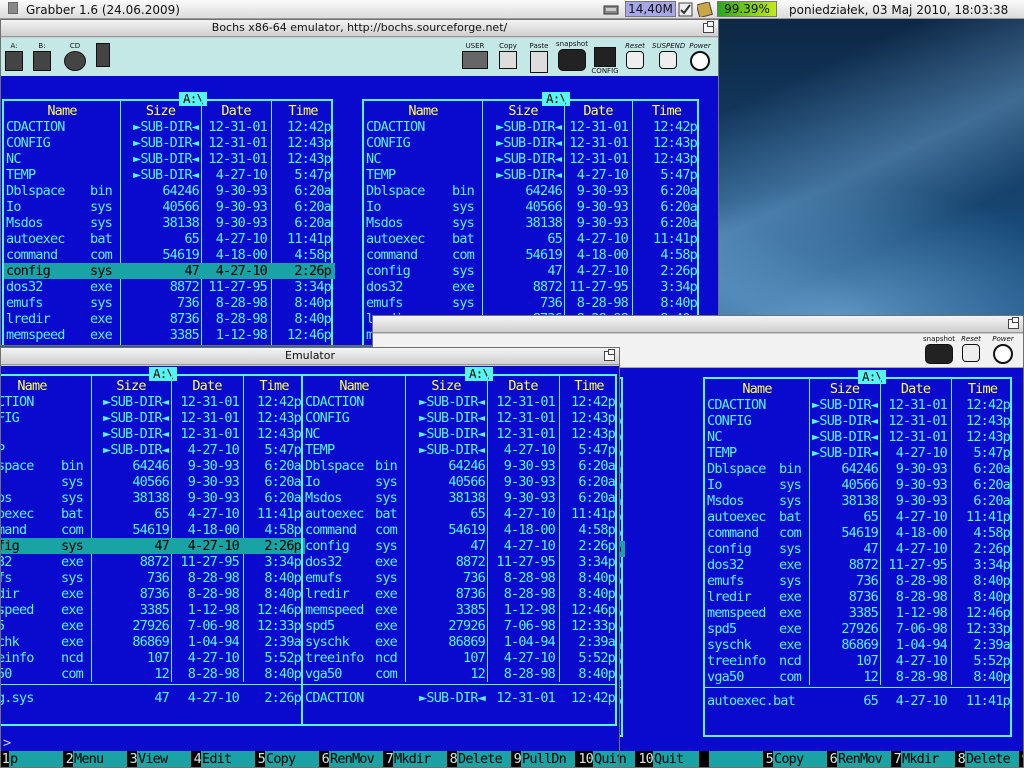  What do you see at coordinates (925, 759) in the screenshot?
I see `fkey-button: 7Mkdir` at bounding box center [925, 759].